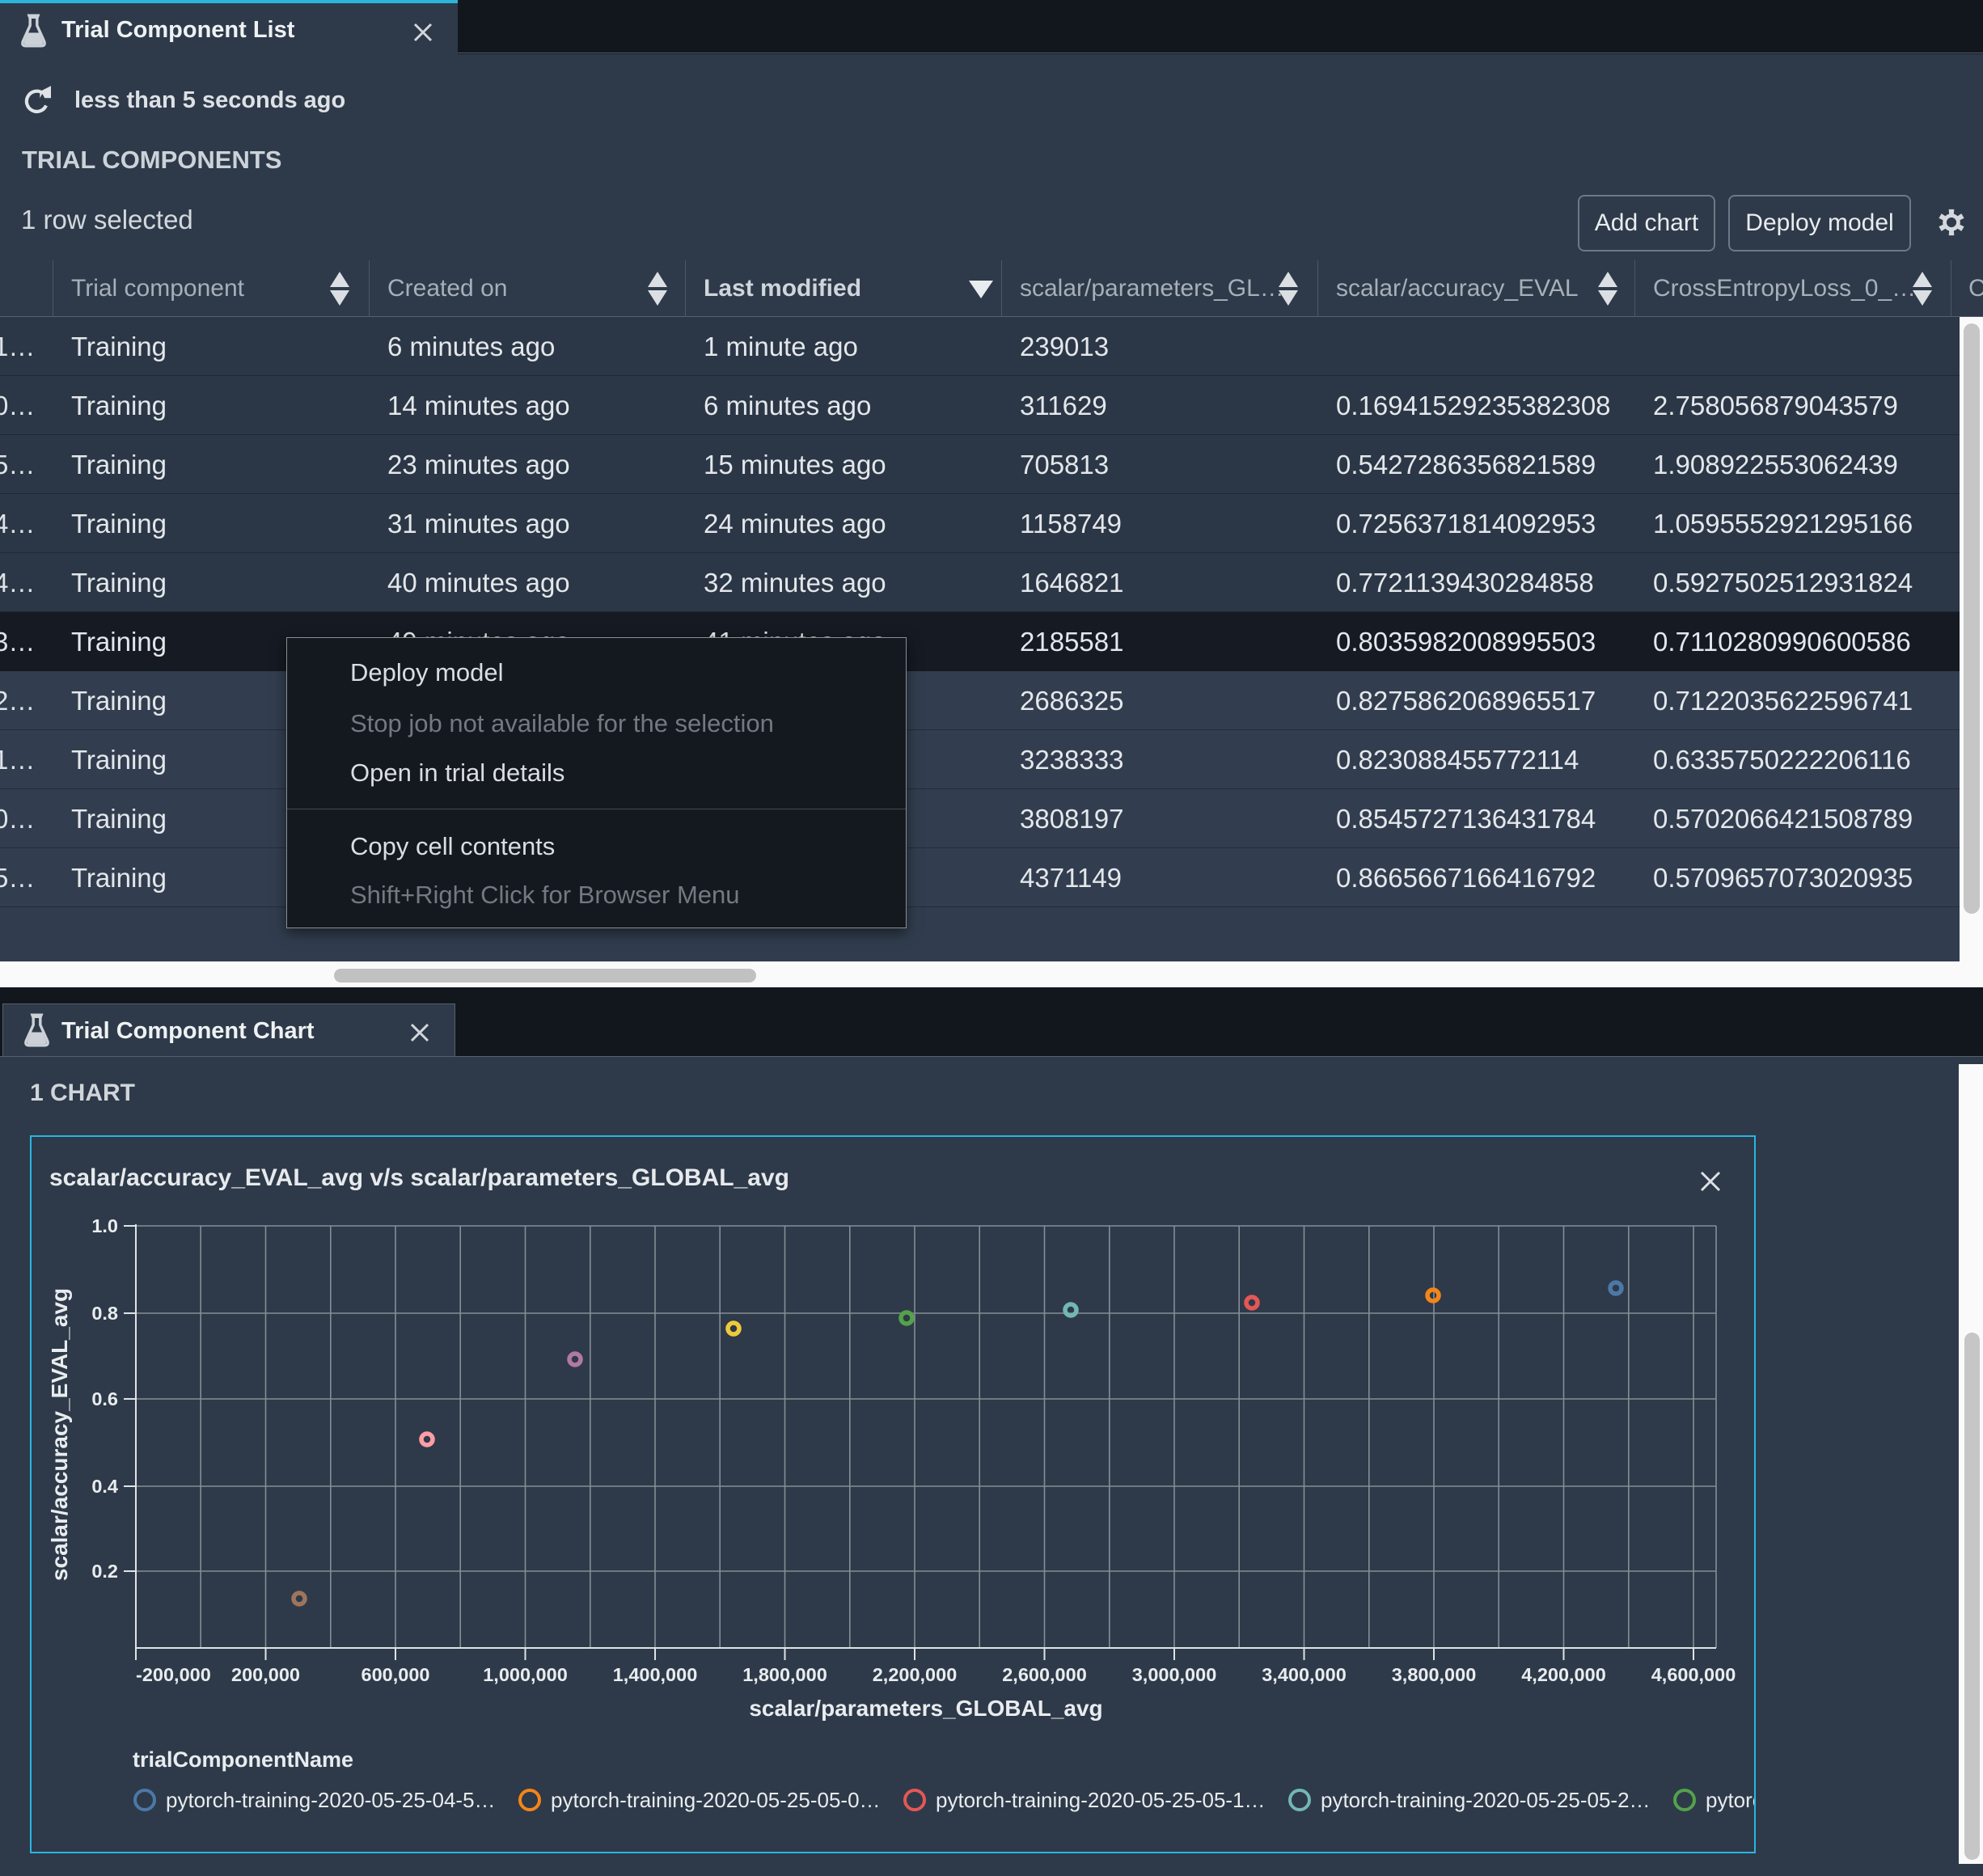  I want to click on svg-text: 2,600,000, so click(1044, 1674).